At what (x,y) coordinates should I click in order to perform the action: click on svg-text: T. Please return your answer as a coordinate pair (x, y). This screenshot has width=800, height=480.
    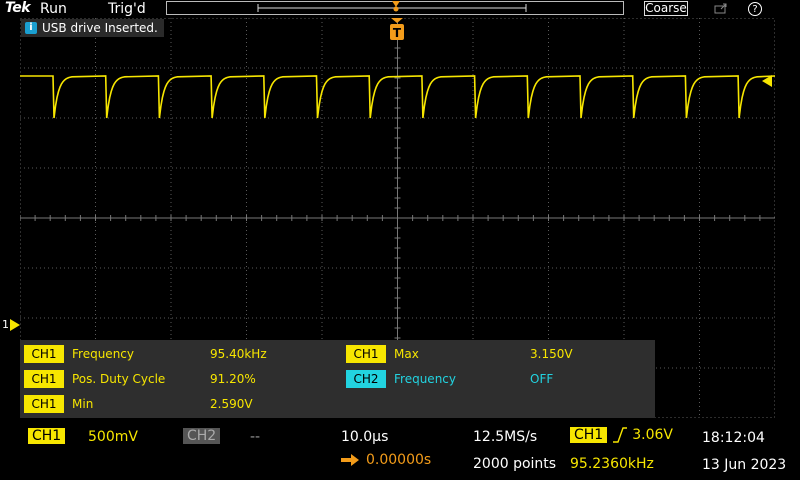
    Looking at the image, I should click on (397, 33).